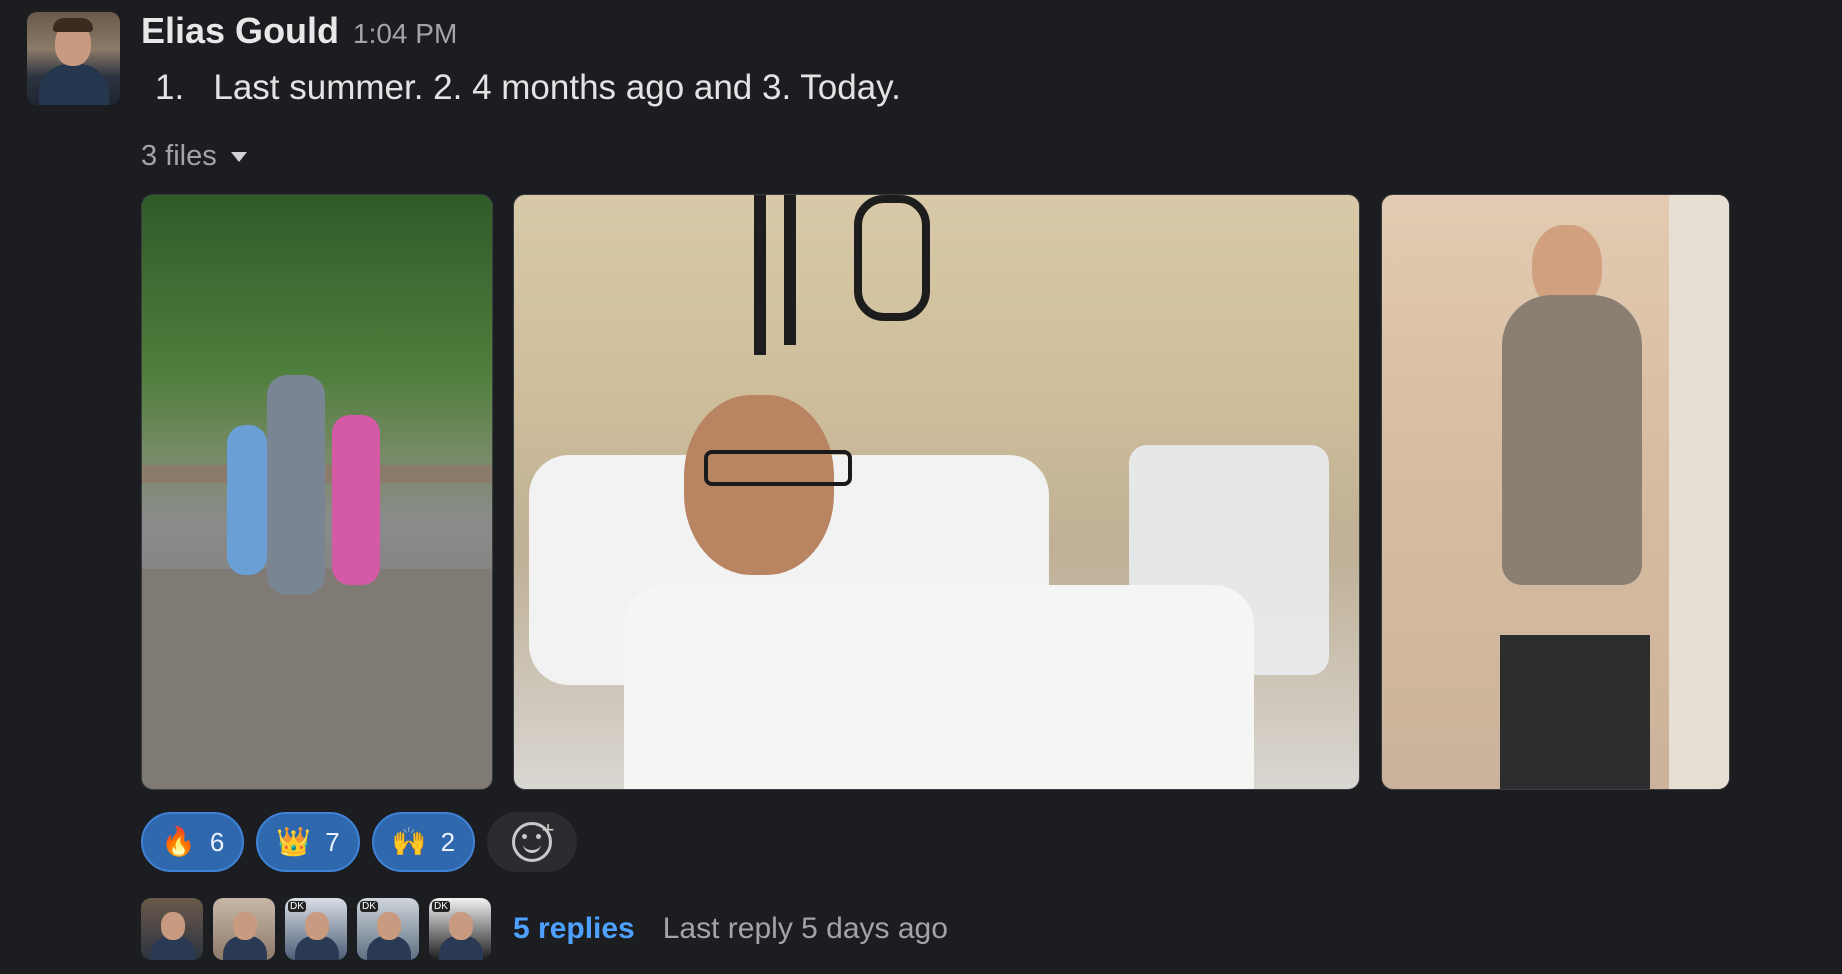 This screenshot has width=1842, height=974. I want to click on reaction-raised-hands: 🙌 2, so click(423, 842).